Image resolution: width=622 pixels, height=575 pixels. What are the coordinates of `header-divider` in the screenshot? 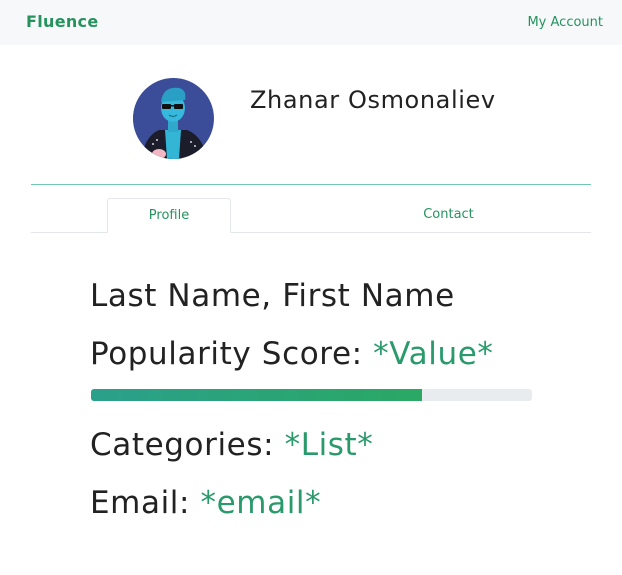 It's located at (311, 184).